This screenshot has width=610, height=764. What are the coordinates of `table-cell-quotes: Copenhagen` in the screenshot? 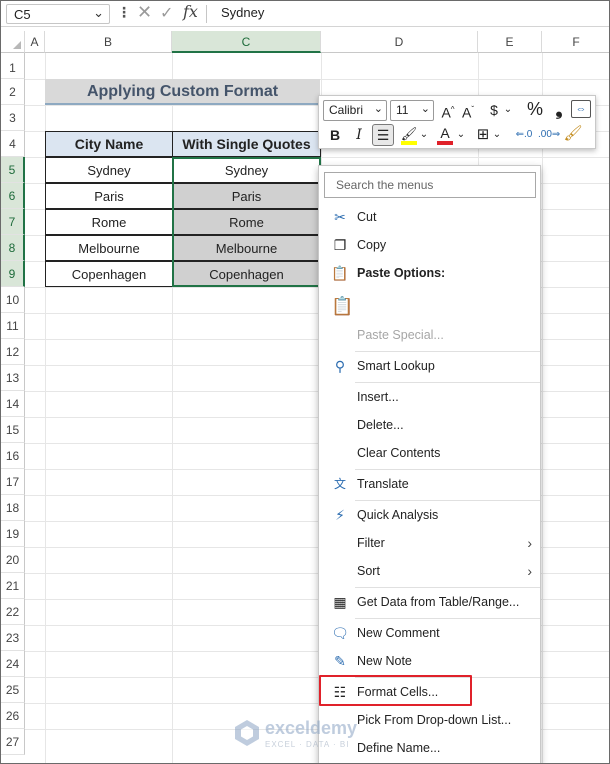 It's located at (246, 274).